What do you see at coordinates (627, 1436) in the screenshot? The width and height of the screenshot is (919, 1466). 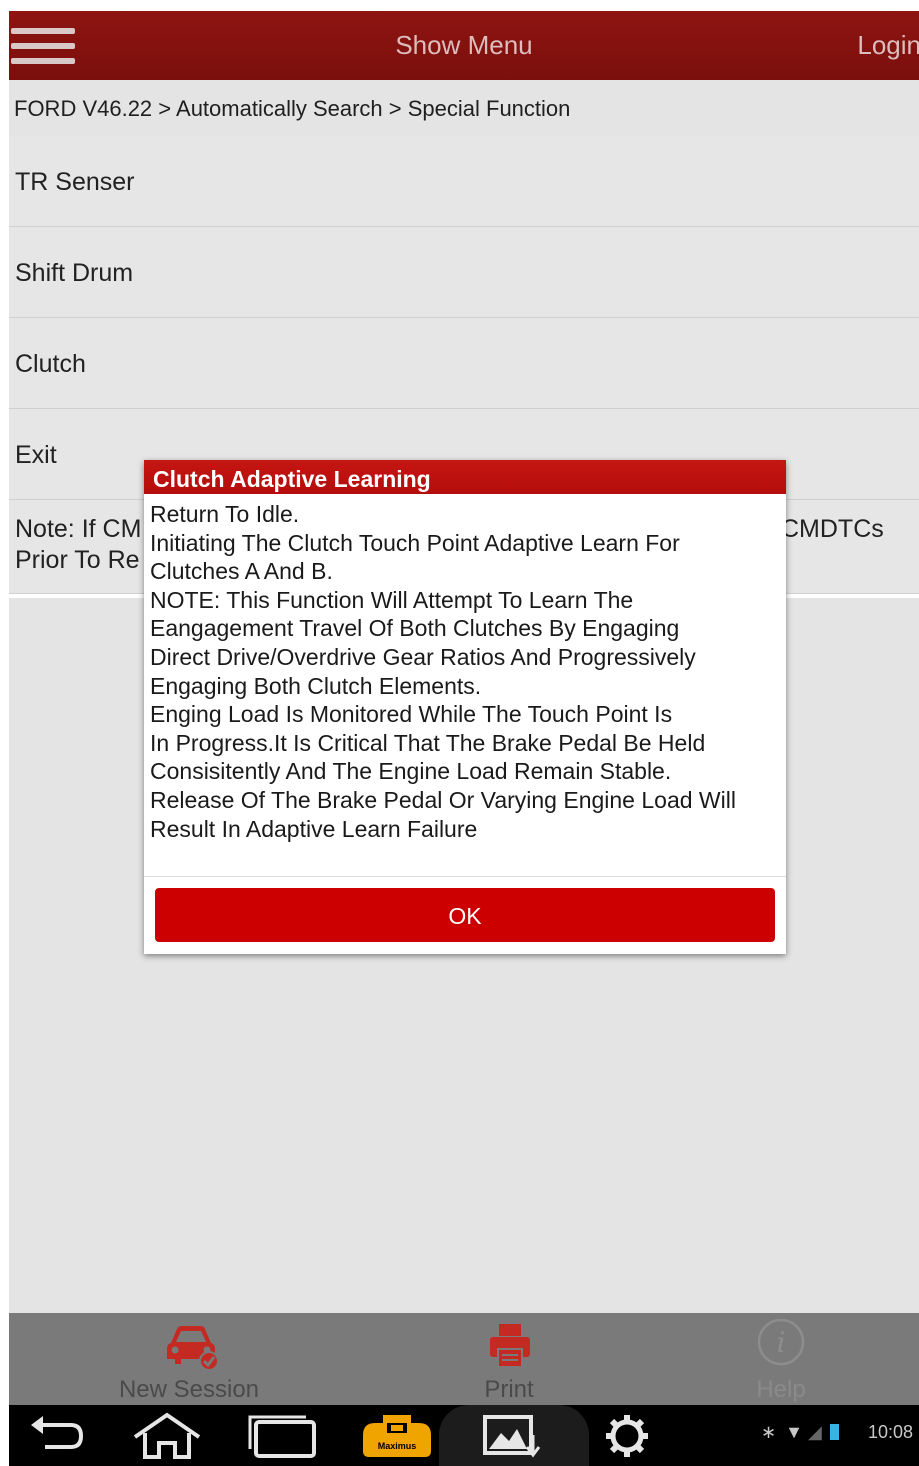 I see `gear-icon` at bounding box center [627, 1436].